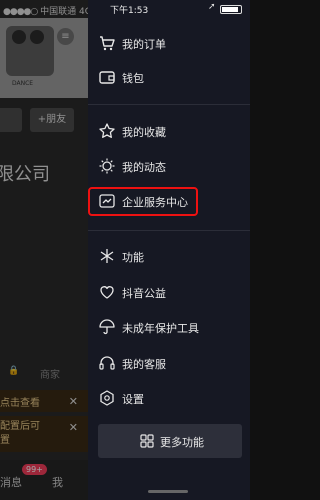  I want to click on gear-icon, so click(107, 398).